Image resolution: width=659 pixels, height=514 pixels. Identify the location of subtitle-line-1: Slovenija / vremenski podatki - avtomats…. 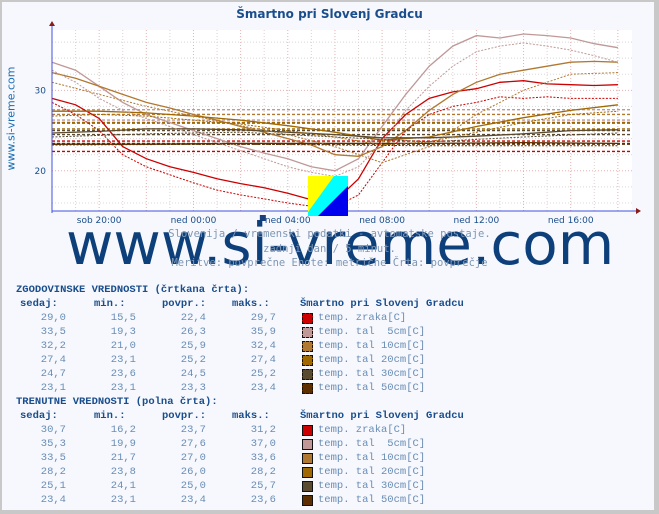
(329, 234).